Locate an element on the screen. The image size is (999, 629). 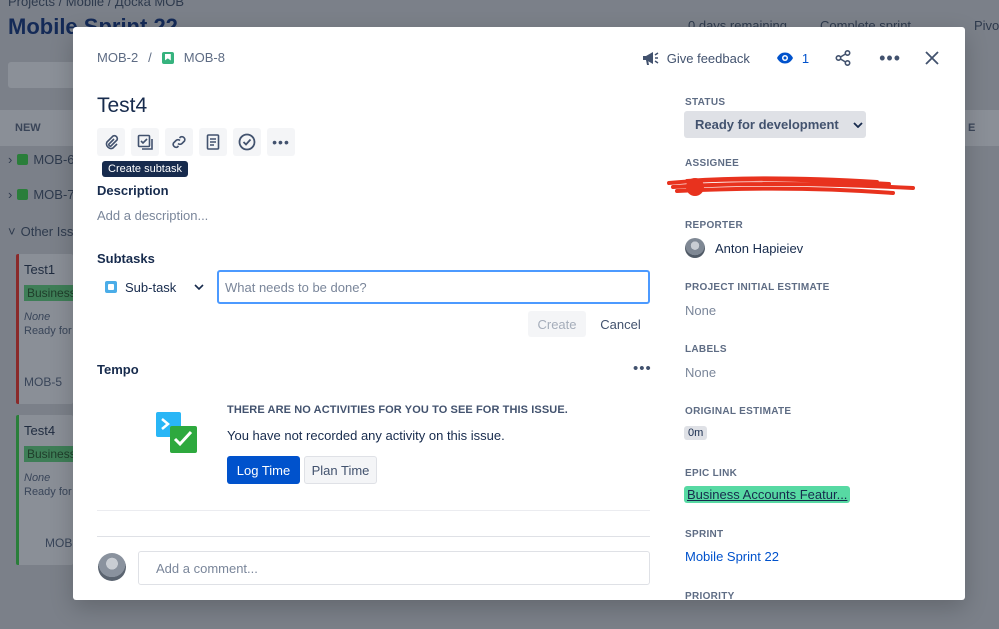
watch-button: 1 is located at coordinates (792, 58).